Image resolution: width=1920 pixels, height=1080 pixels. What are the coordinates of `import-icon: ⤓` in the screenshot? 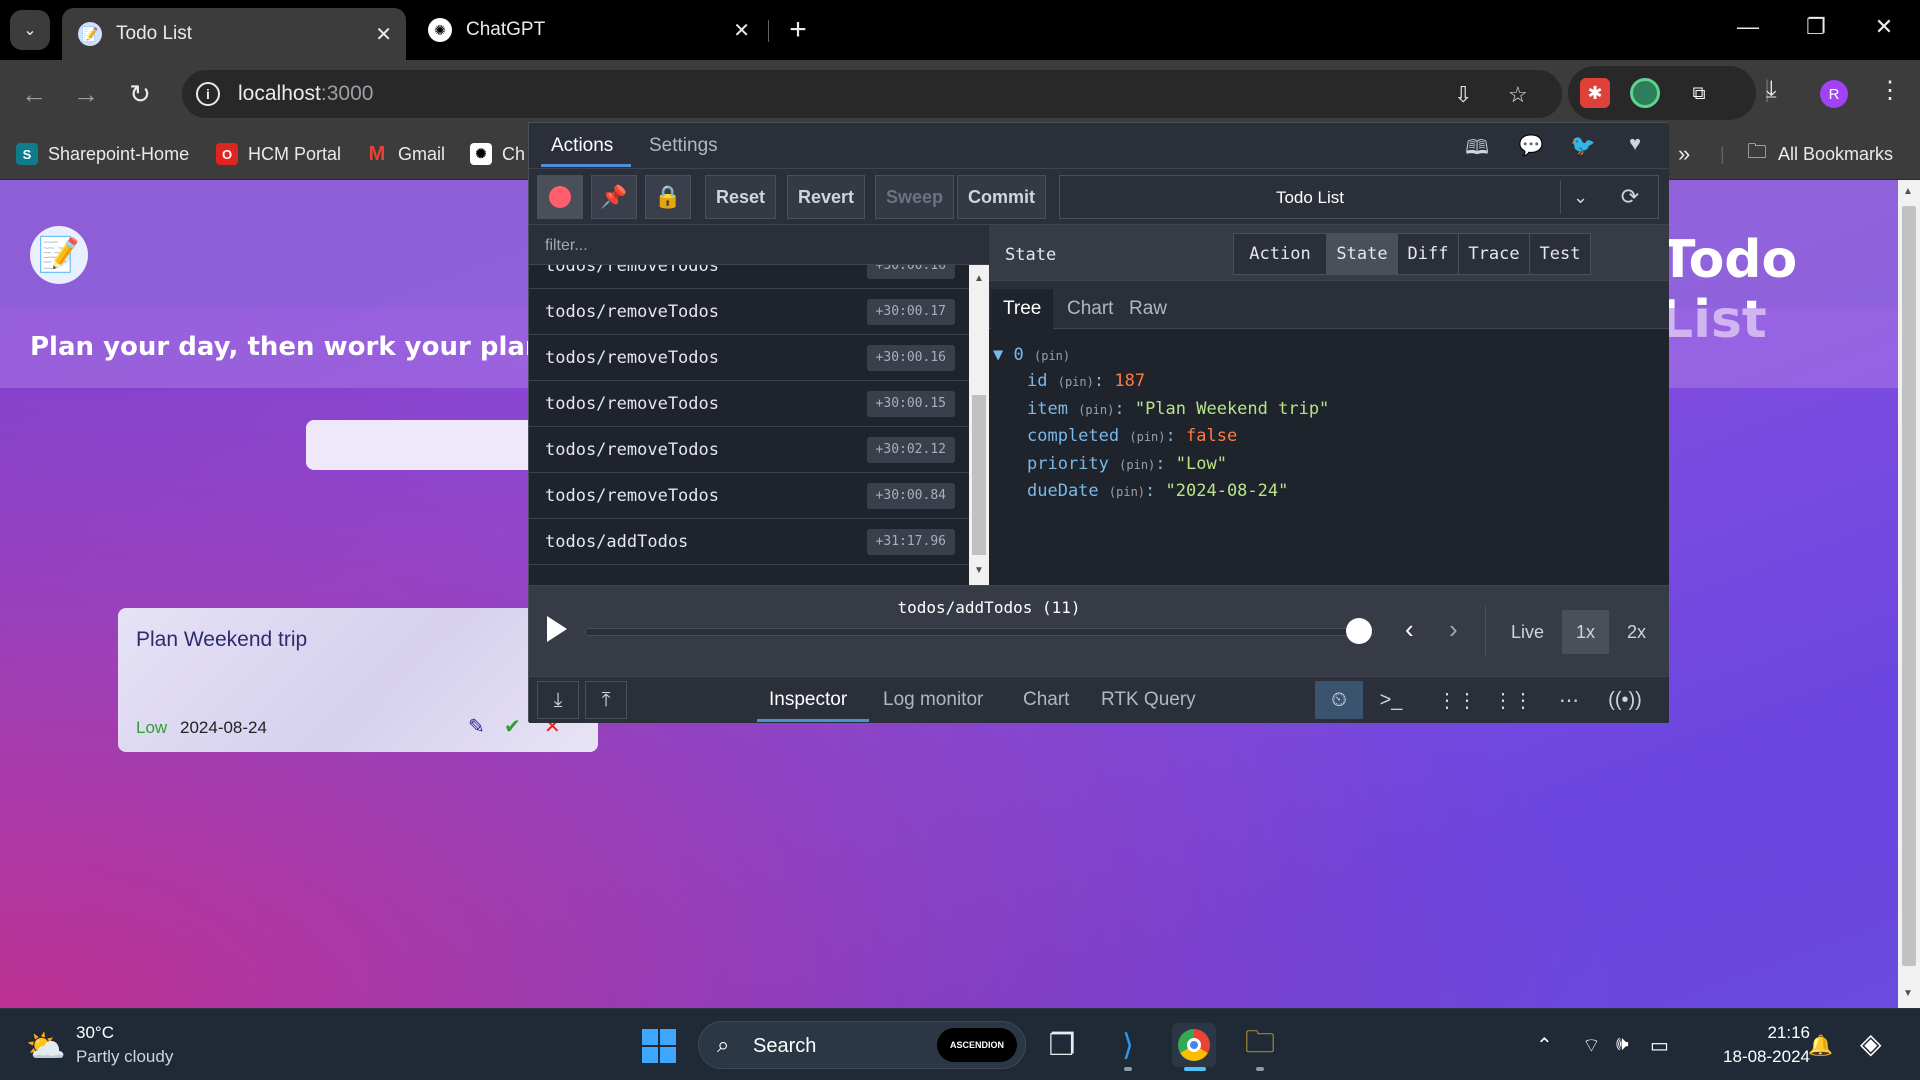 It's located at (558, 700).